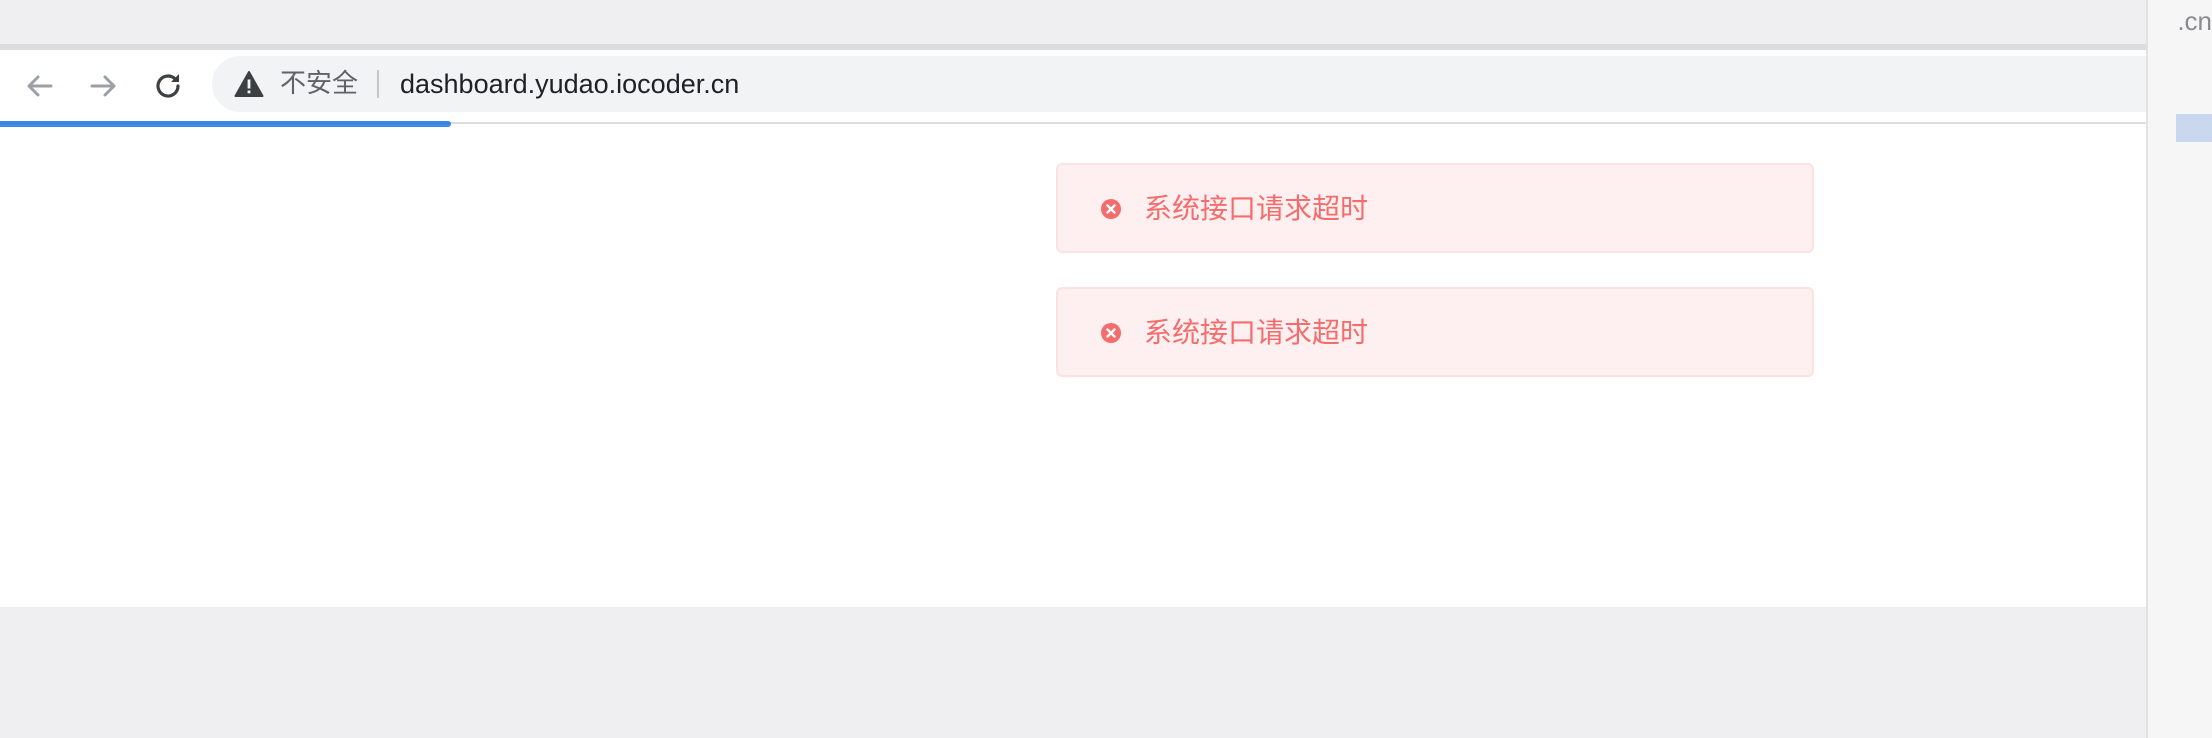 The image size is (2212, 738). Describe the element at coordinates (1179, 84) in the screenshot. I see `address-bar: 不安全 dashboard.yudao.iocoder.cn` at that location.